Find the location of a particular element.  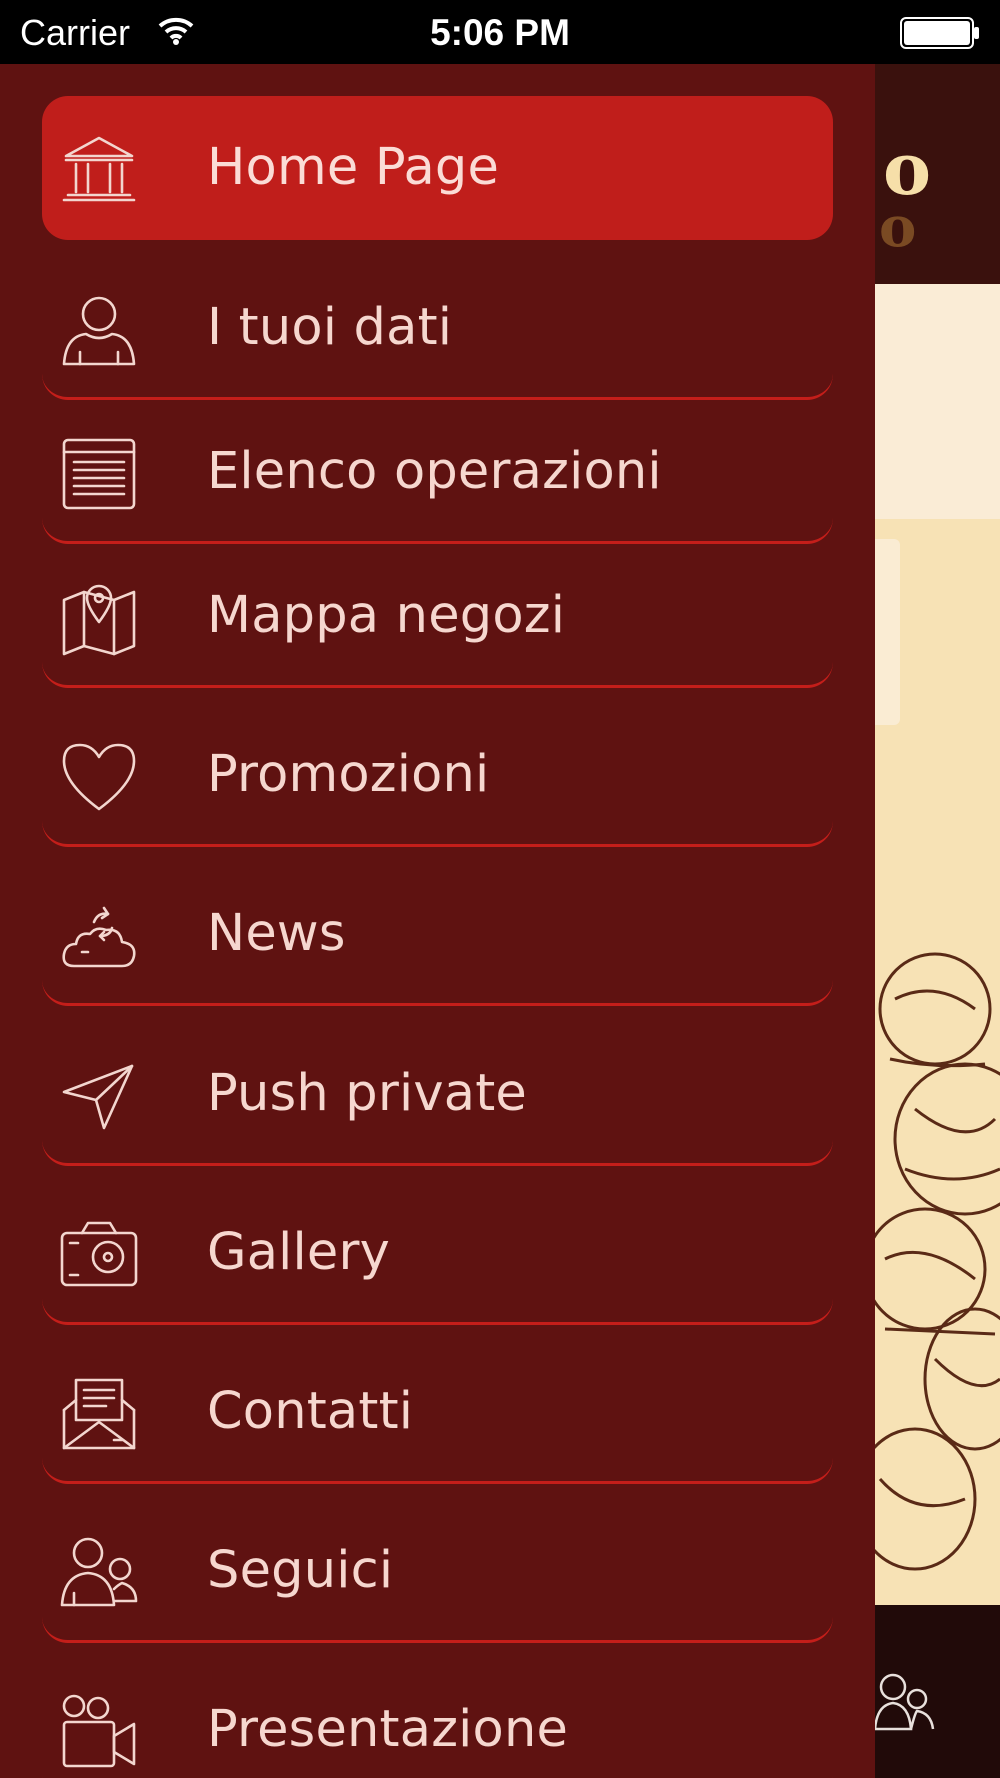

clock-time: 5:06 PM is located at coordinates (500, 32).